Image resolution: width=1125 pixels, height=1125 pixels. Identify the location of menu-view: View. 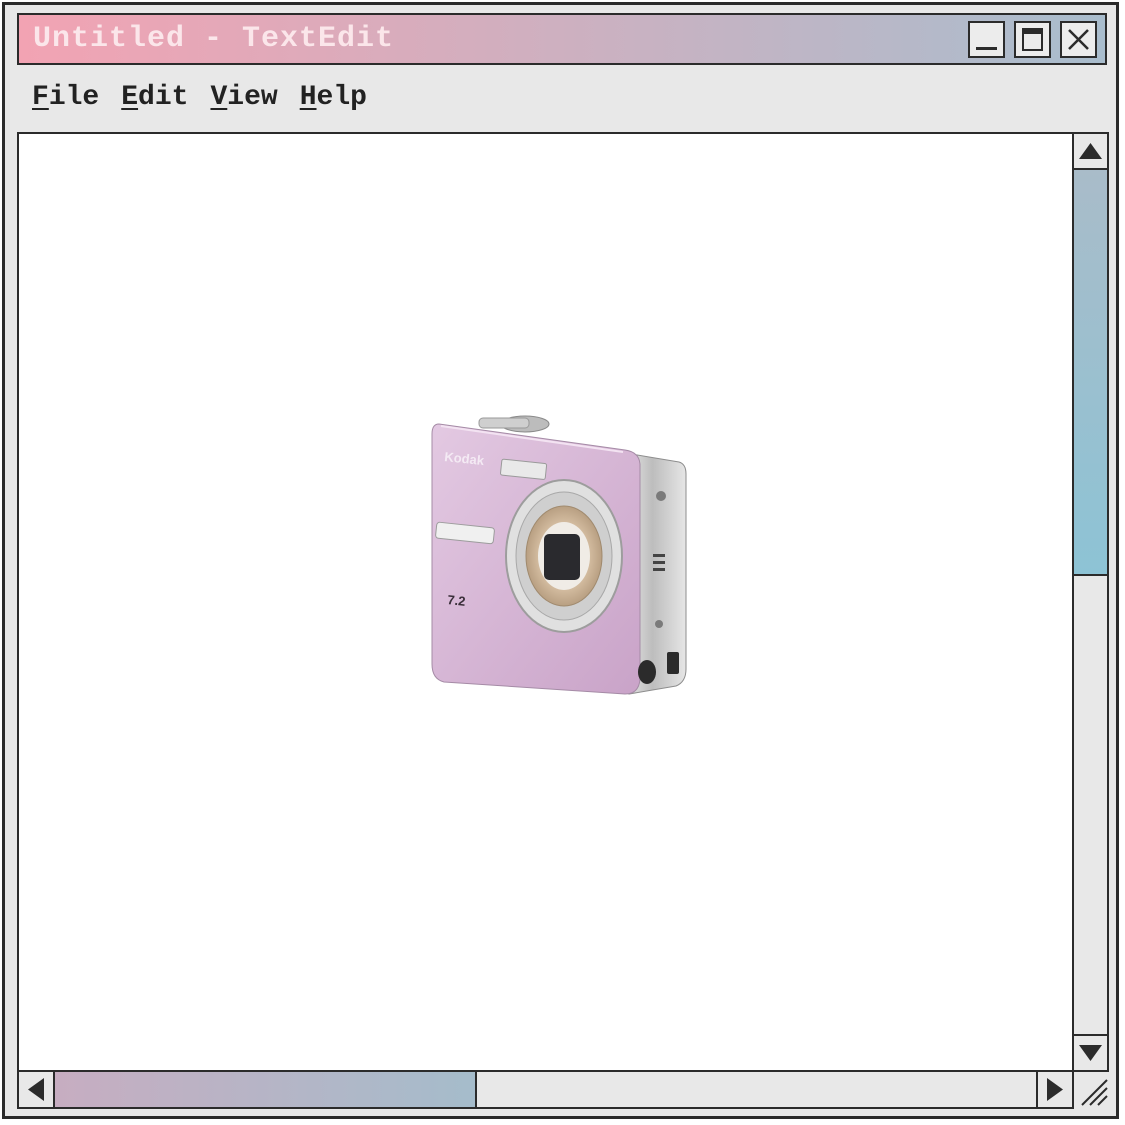
(243, 104).